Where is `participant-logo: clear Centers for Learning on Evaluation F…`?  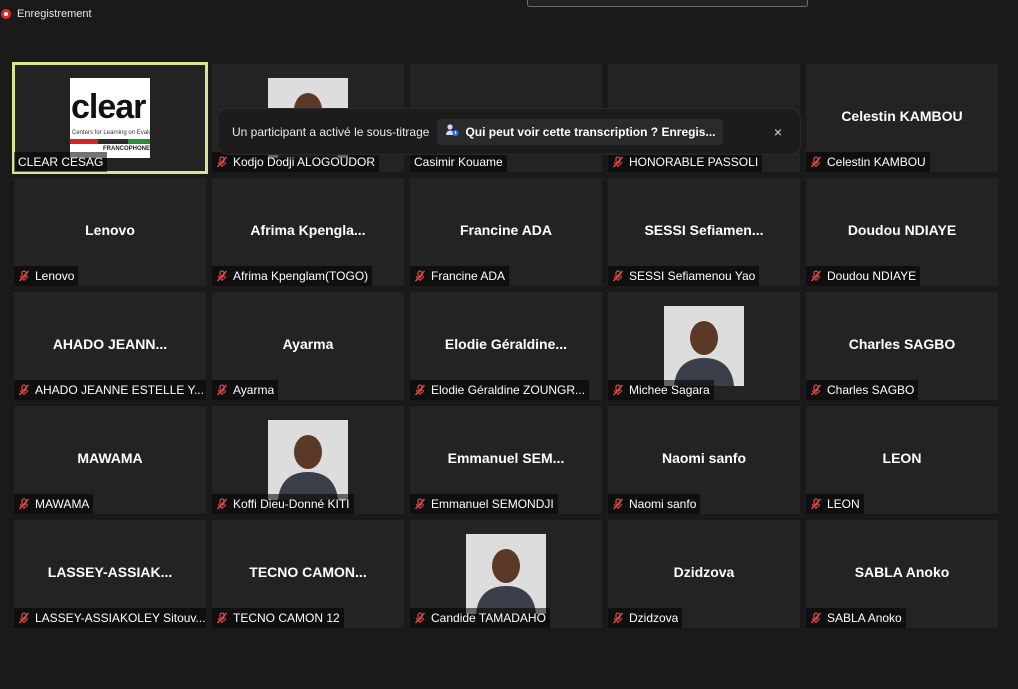 participant-logo: clear Centers for Learning on Evaluation F… is located at coordinates (110, 118).